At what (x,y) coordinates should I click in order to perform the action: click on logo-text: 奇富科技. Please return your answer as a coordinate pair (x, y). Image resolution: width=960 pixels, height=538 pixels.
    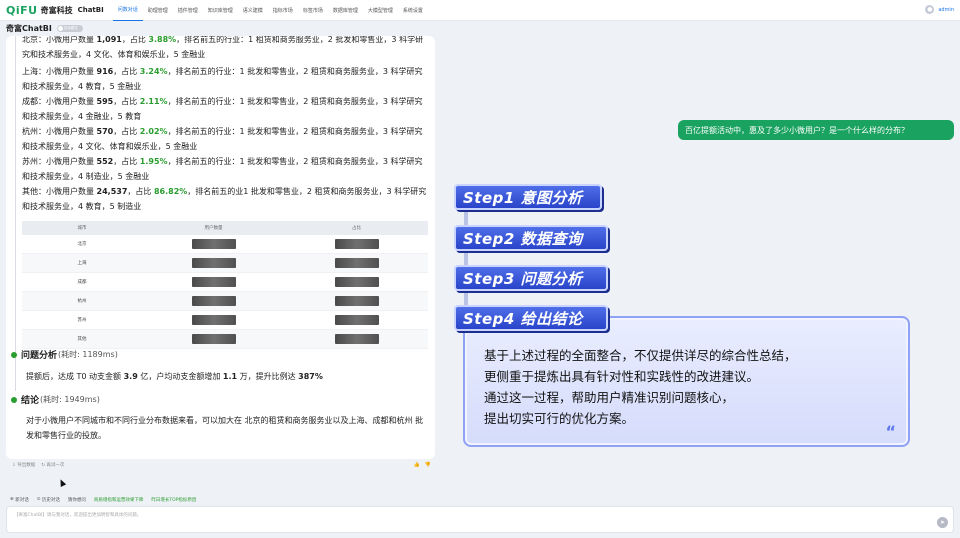
    Looking at the image, I should click on (56, 10).